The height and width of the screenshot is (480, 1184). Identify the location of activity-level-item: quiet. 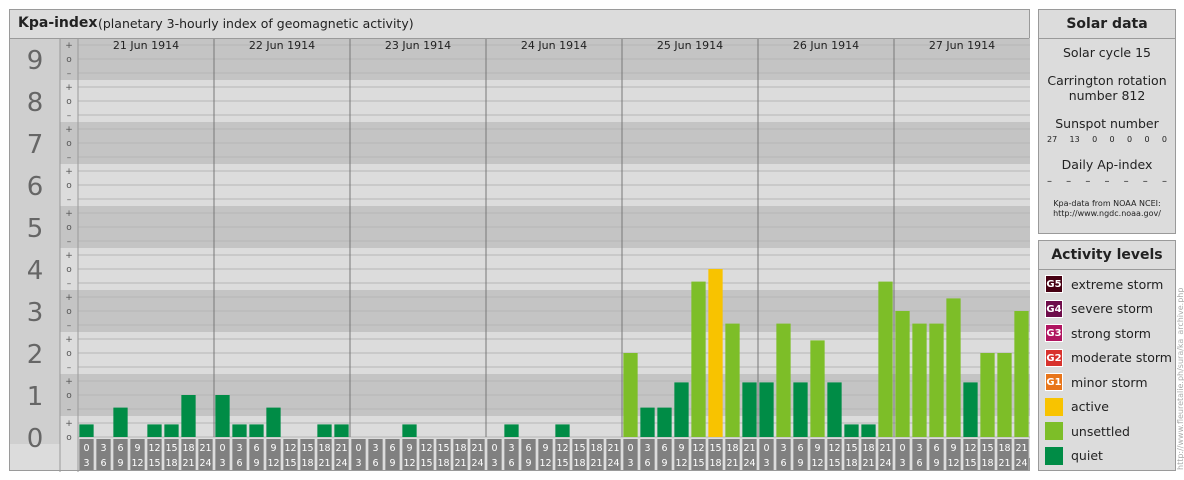
(1107, 456).